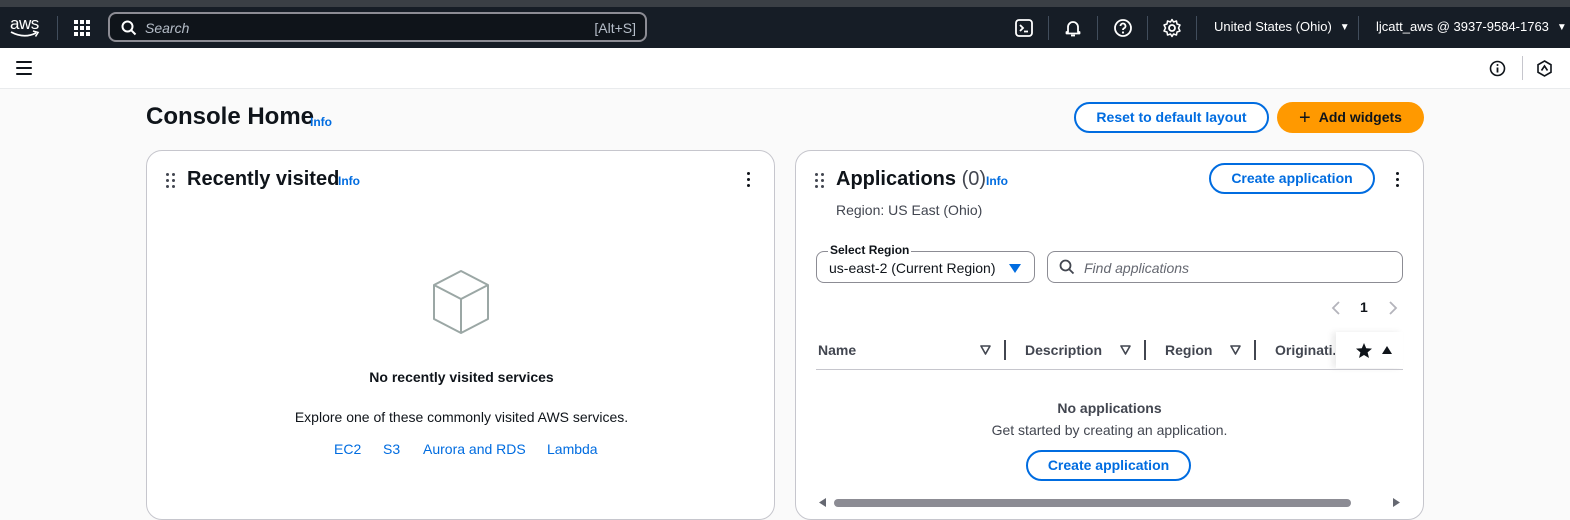 This screenshot has height=520, width=1570. I want to click on recently-visited-empty-title: No recently visited services, so click(461, 377).